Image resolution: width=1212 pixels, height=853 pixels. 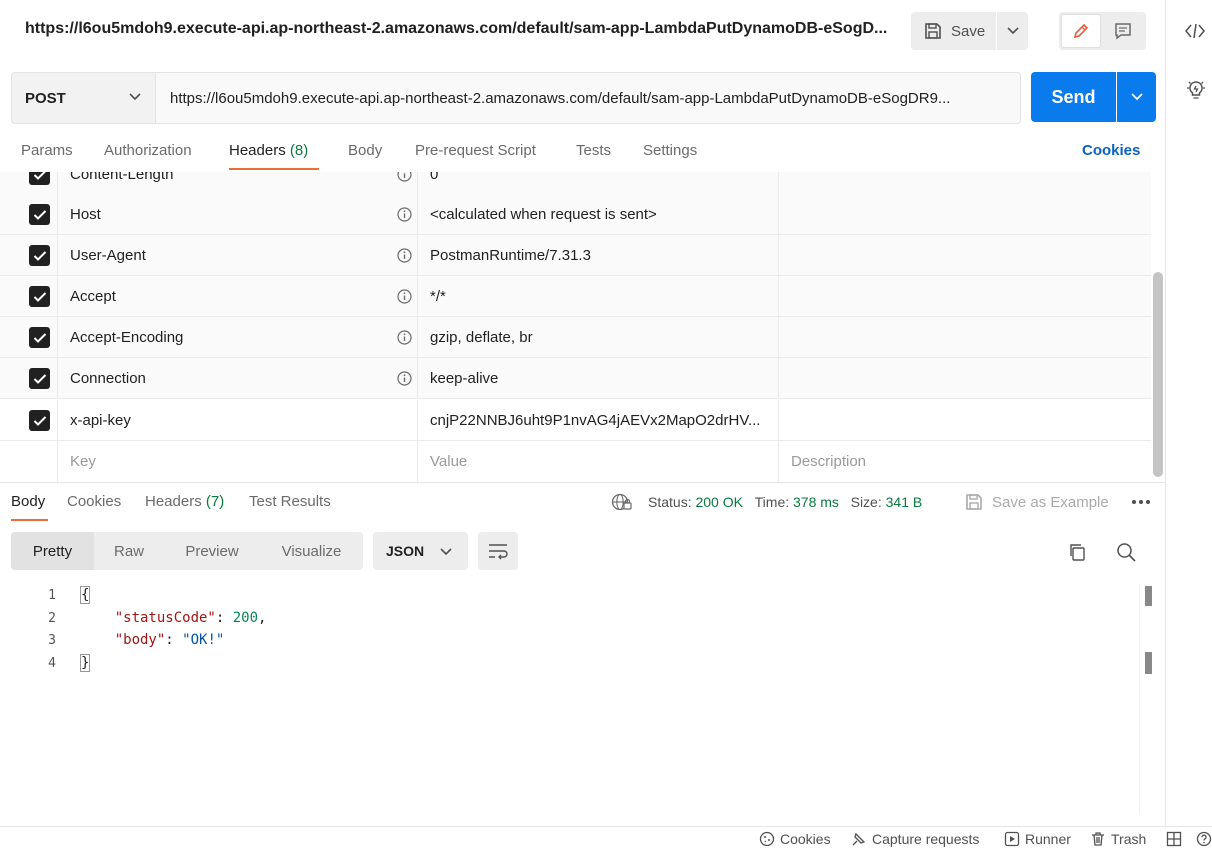 What do you see at coordinates (795, 839) in the screenshot?
I see `footer-cookies-button: Cookies` at bounding box center [795, 839].